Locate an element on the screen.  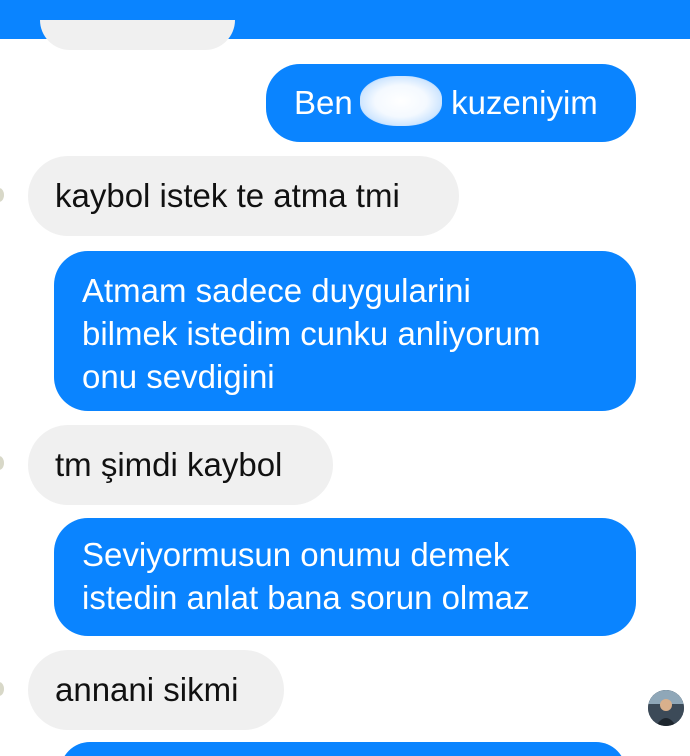
message-text: tm şimdi kaybol is located at coordinates (169, 464).